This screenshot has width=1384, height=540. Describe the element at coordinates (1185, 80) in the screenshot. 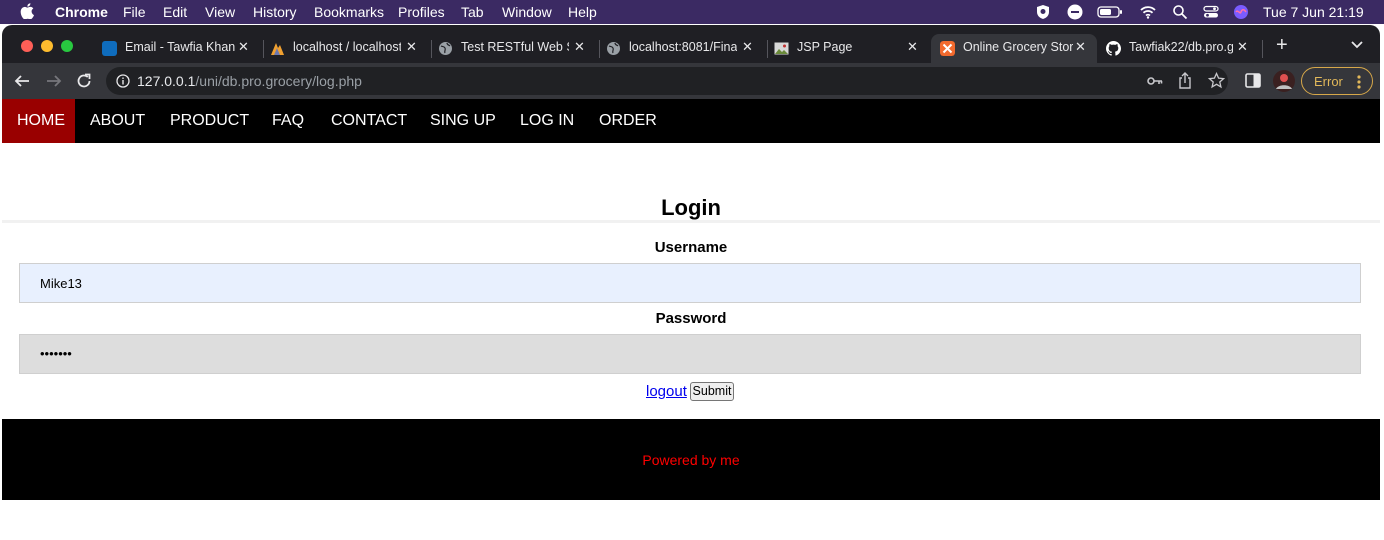

I see `share-icon` at that location.